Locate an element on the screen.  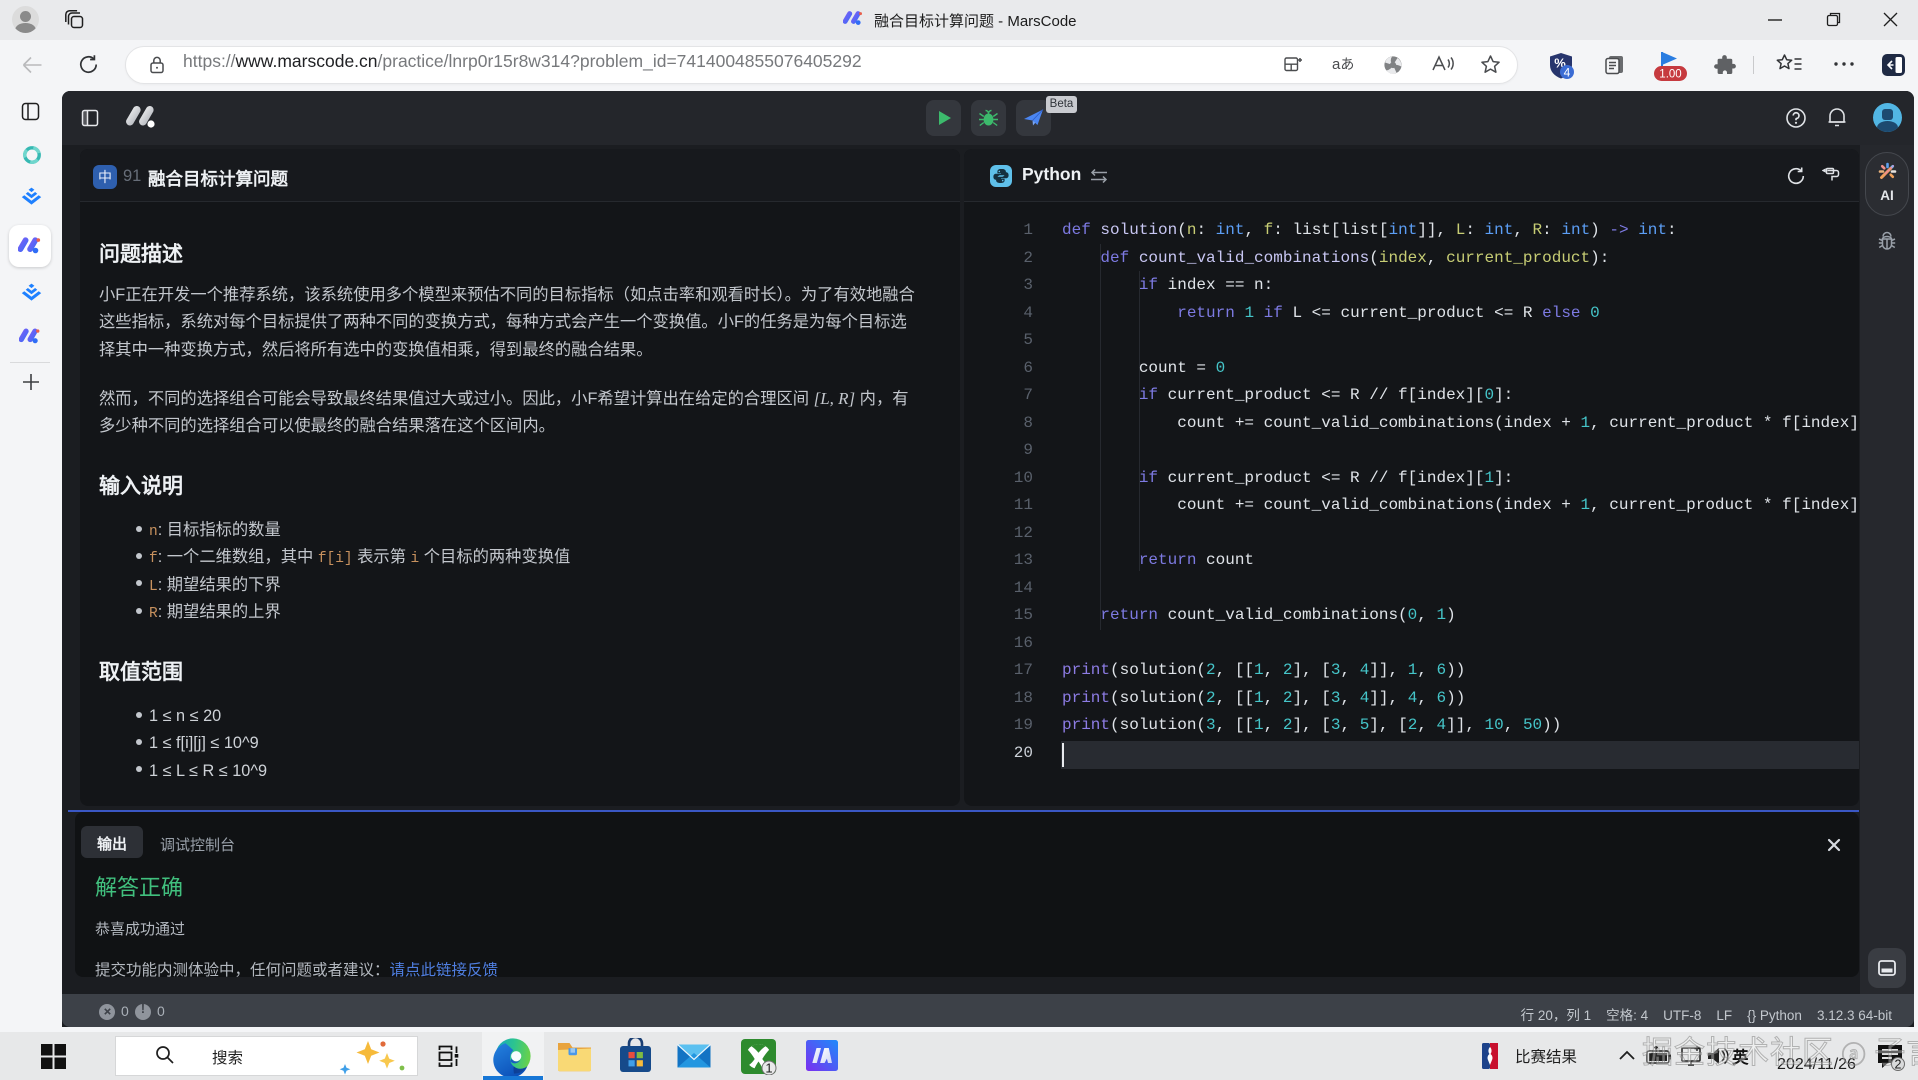
svg-text: 4 is located at coordinates (1567, 73).